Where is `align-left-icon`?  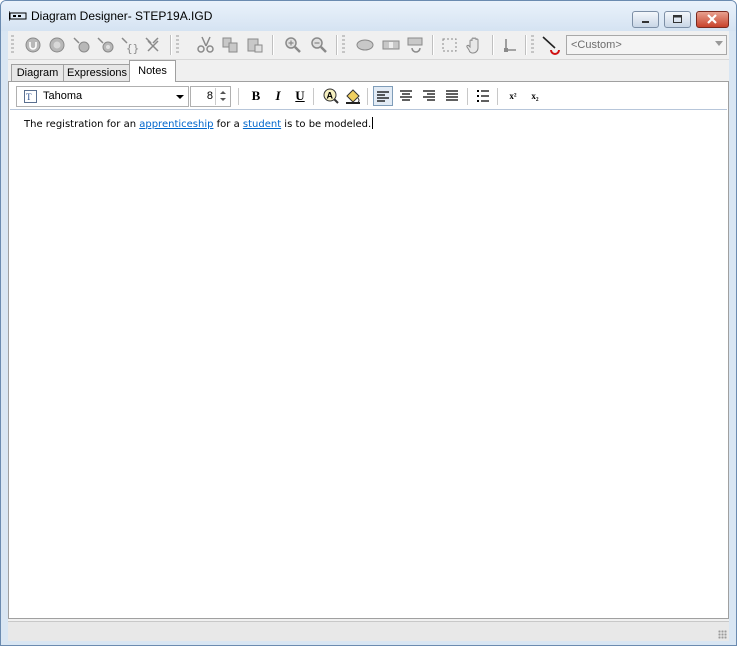 align-left-icon is located at coordinates (383, 96).